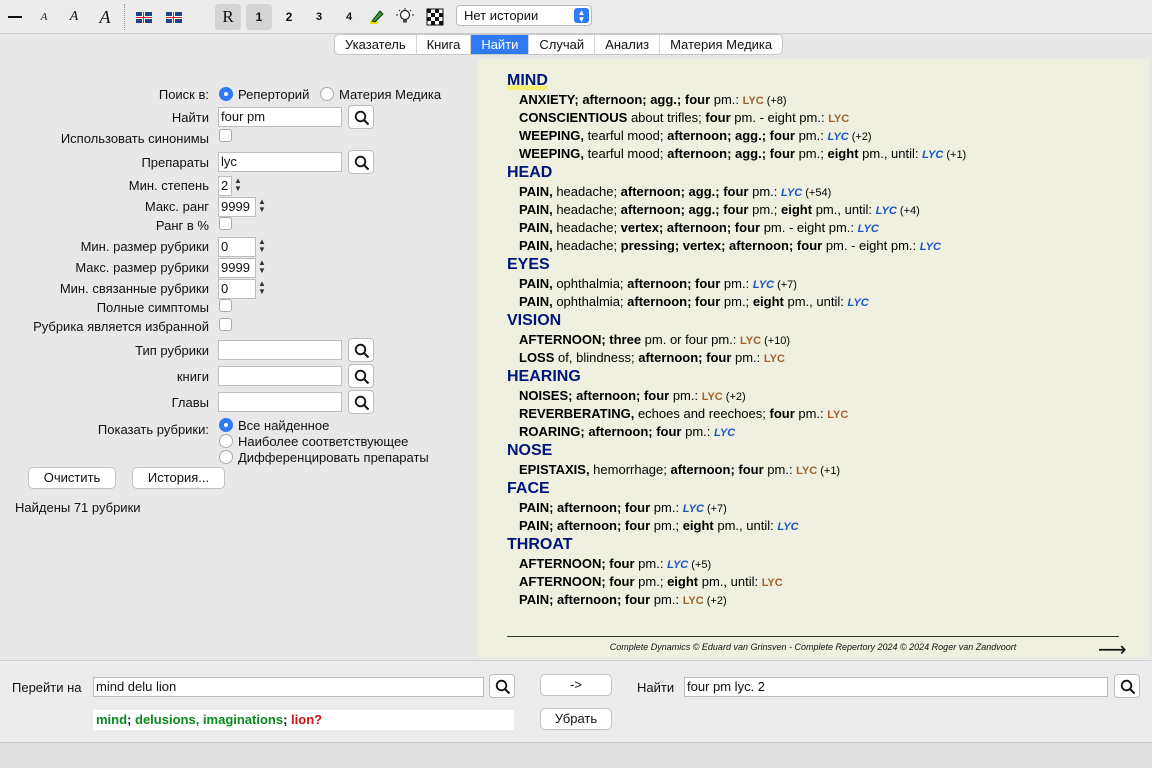 The height and width of the screenshot is (768, 1152). What do you see at coordinates (74, 17) in the screenshot?
I see `font-medium-button: A` at bounding box center [74, 17].